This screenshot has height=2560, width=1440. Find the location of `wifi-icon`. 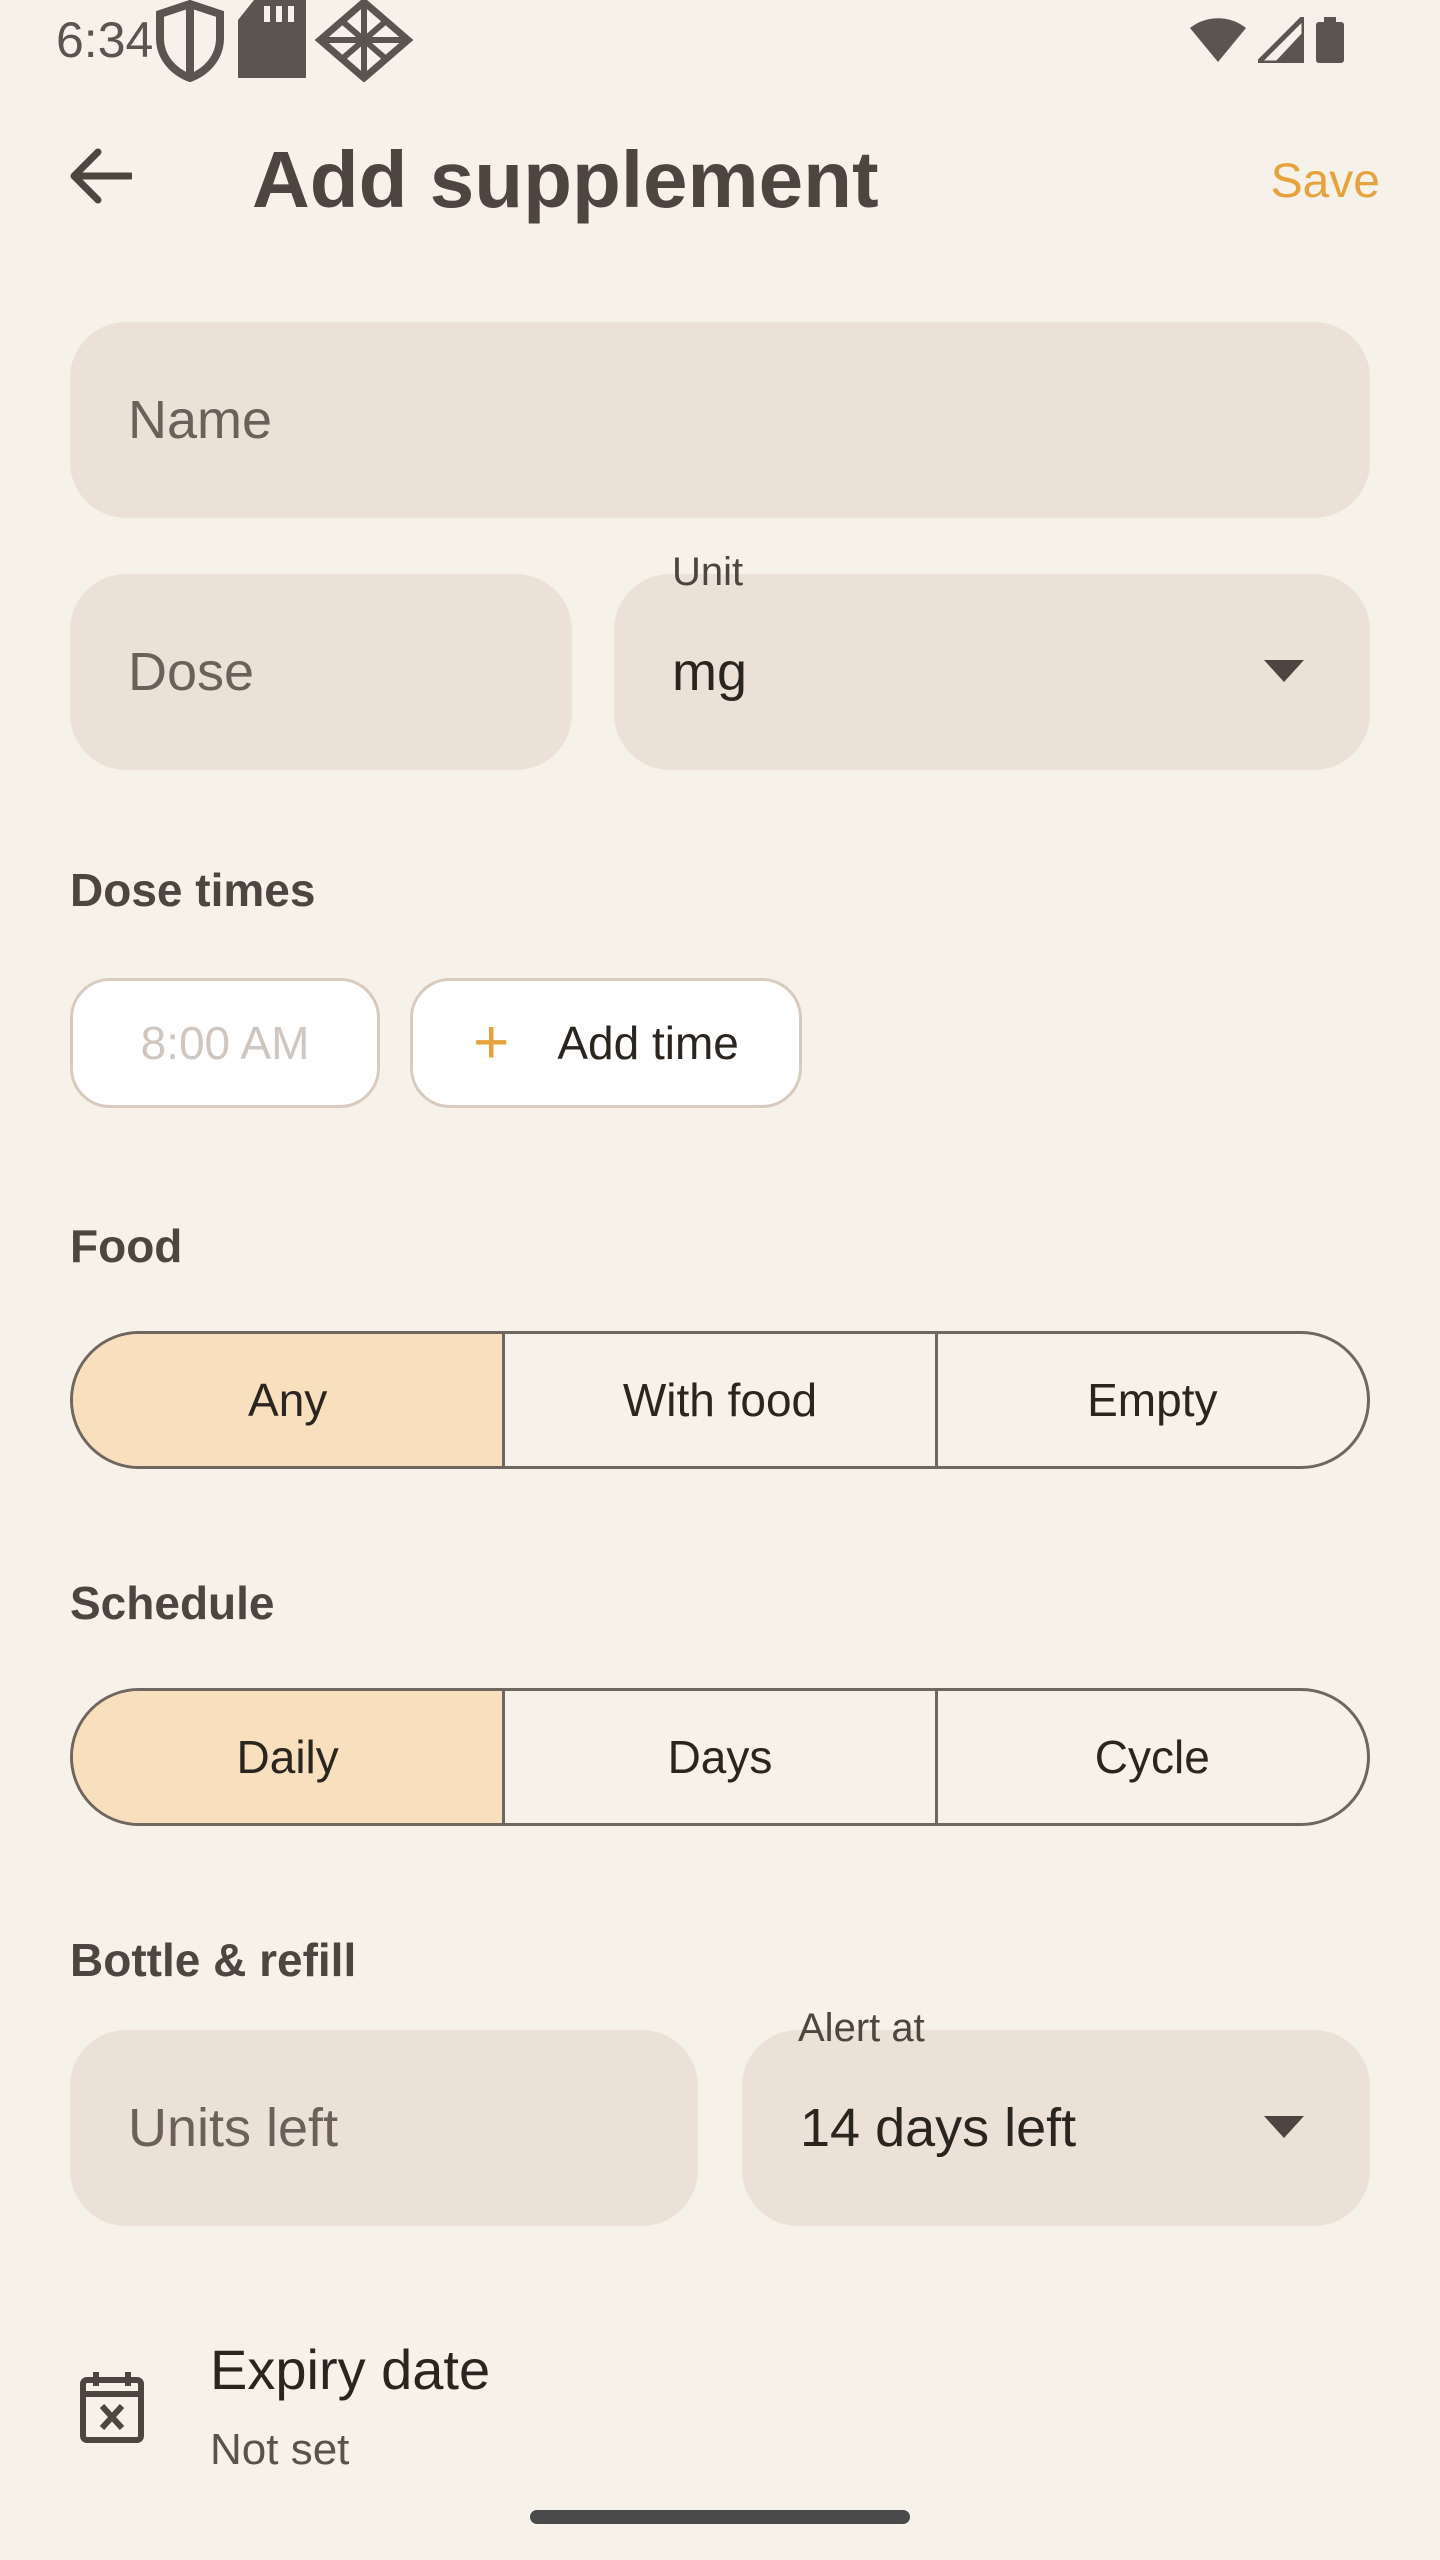

wifi-icon is located at coordinates (1218, 42).